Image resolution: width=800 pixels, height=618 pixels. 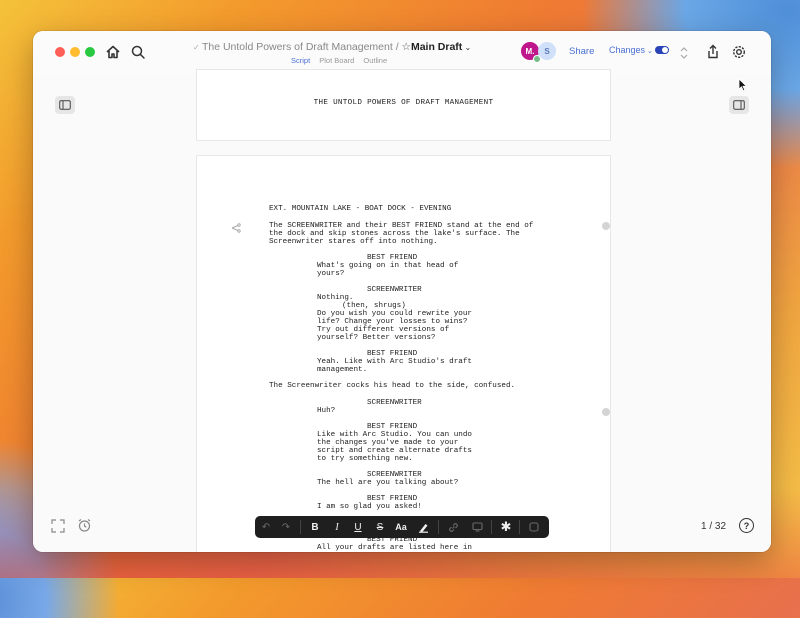 What do you see at coordinates (406, 47) in the screenshot?
I see `star-icon: ☆` at bounding box center [406, 47].